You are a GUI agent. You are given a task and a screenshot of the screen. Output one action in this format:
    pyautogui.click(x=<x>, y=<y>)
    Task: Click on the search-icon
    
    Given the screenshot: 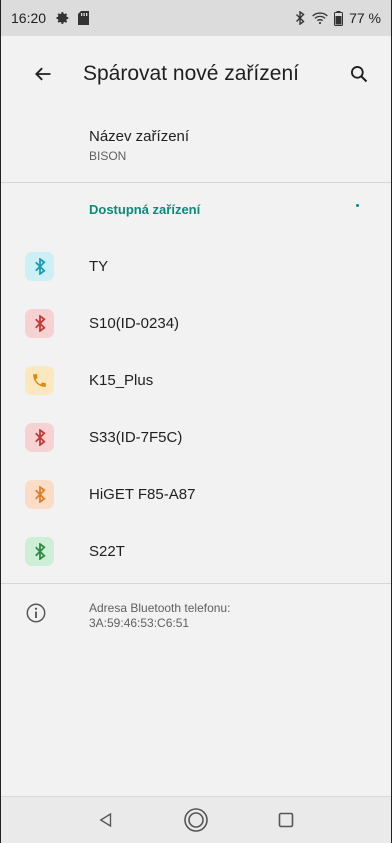 What is the action you would take?
    pyautogui.click(x=359, y=74)
    